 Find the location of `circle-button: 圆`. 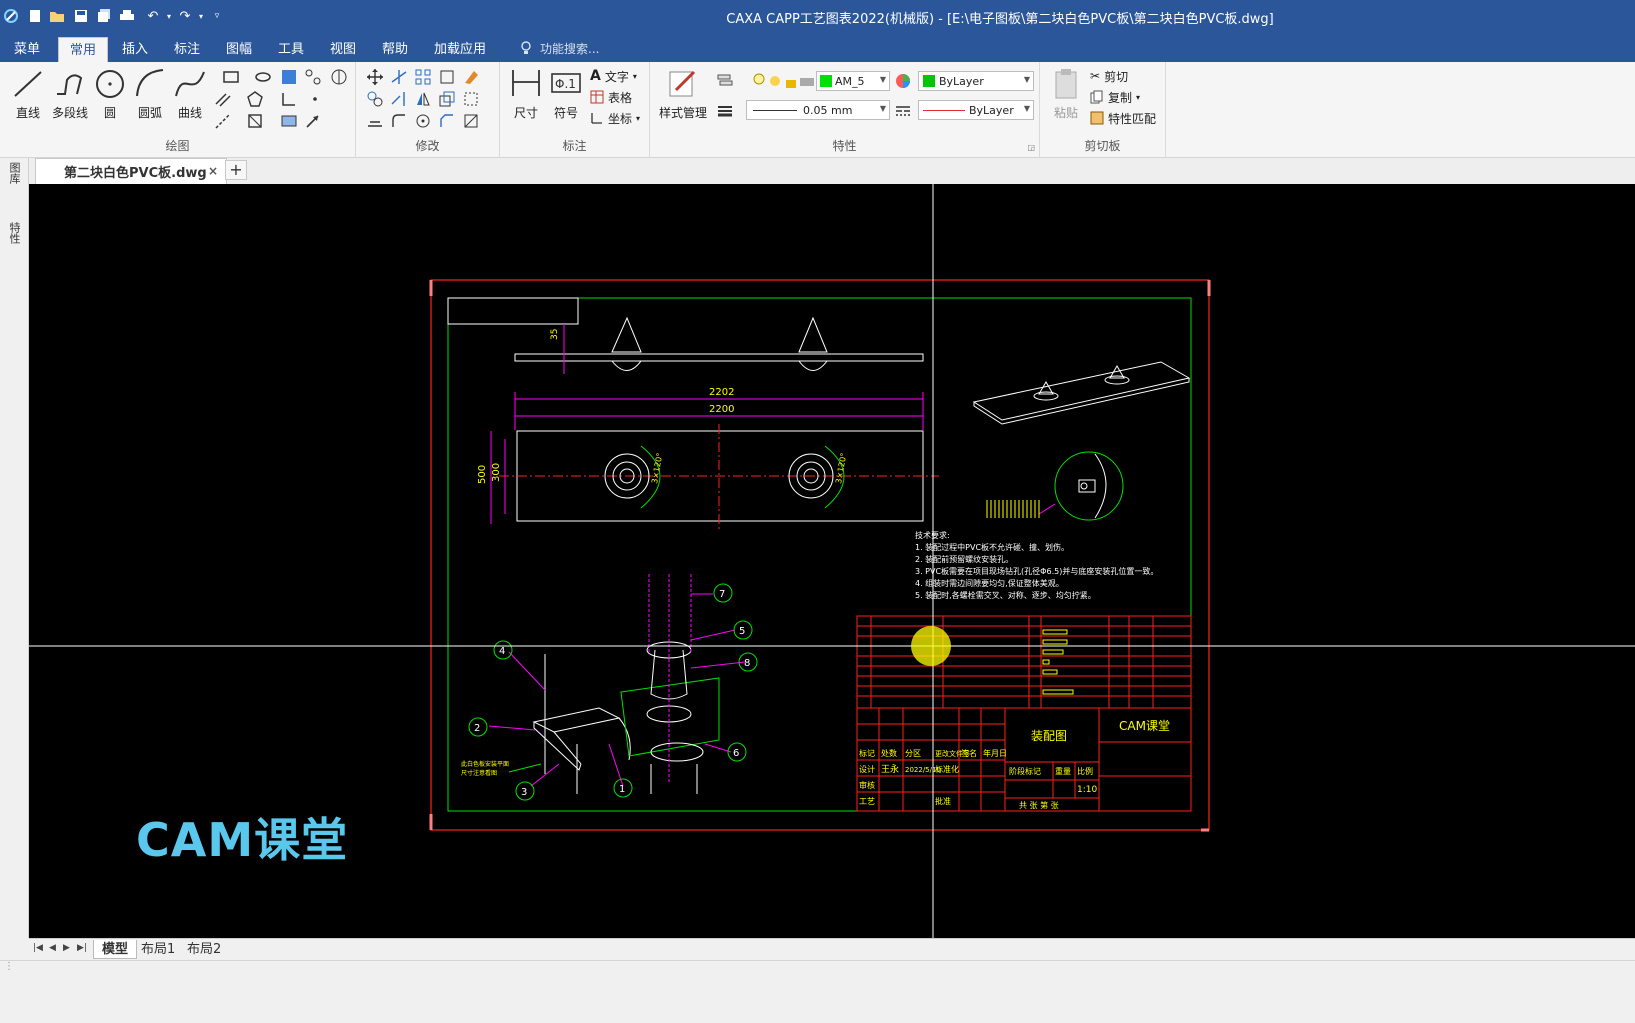

circle-button: 圆 is located at coordinates (110, 93).